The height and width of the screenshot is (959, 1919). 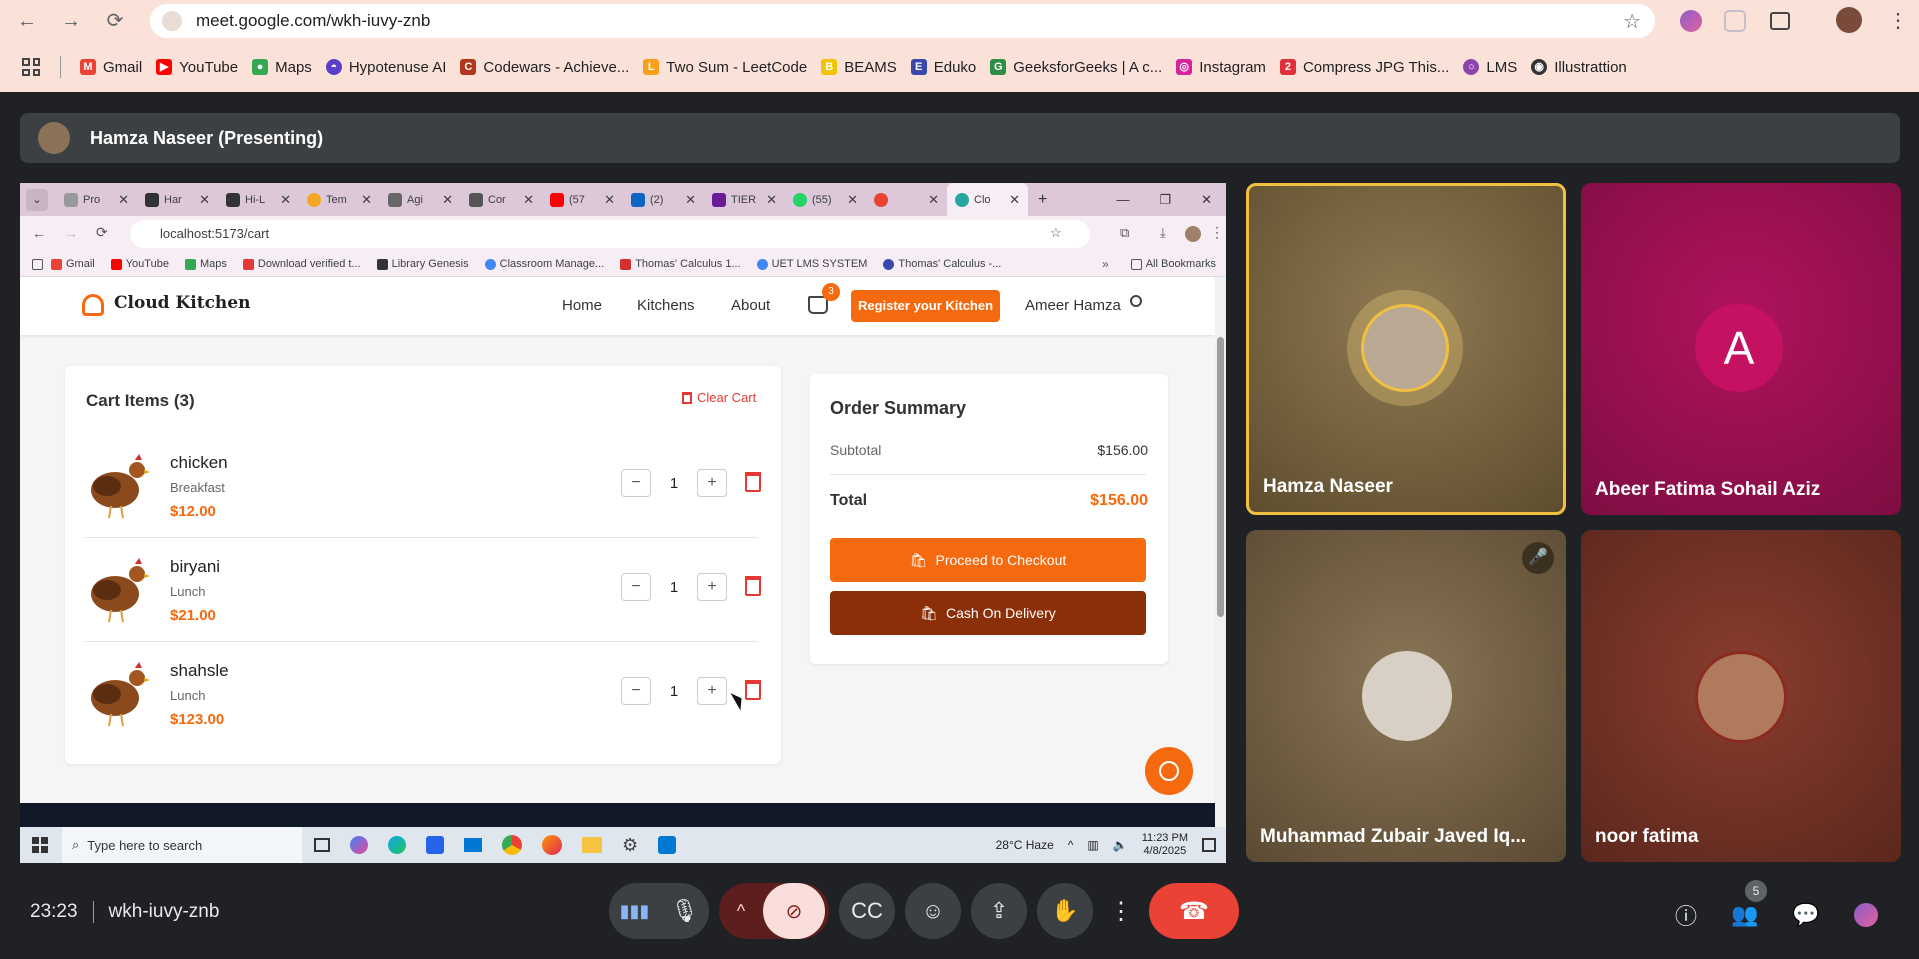 I want to click on extension-icon, so click(x=1691, y=21).